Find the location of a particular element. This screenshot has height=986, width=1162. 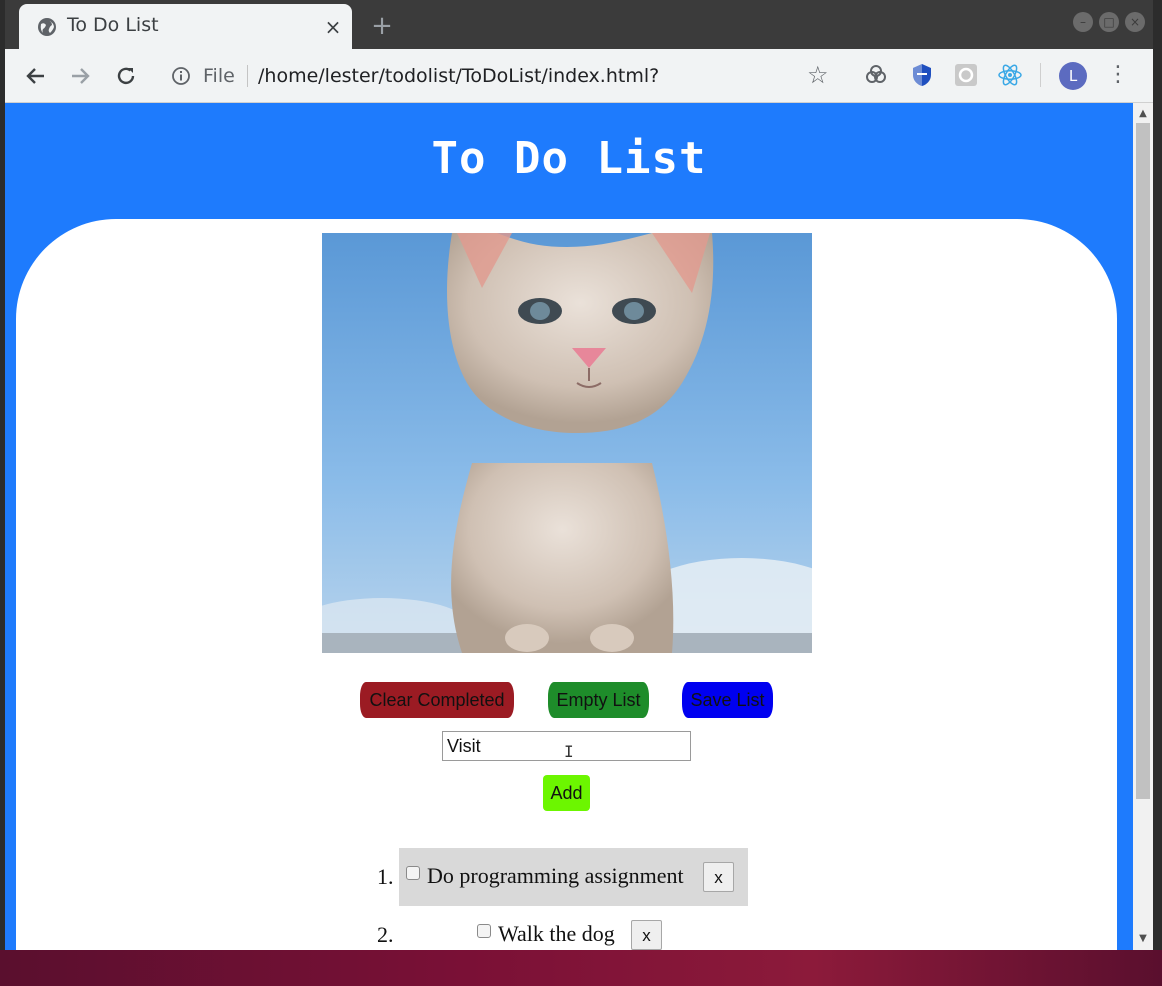

back-button is located at coordinates (36, 76).